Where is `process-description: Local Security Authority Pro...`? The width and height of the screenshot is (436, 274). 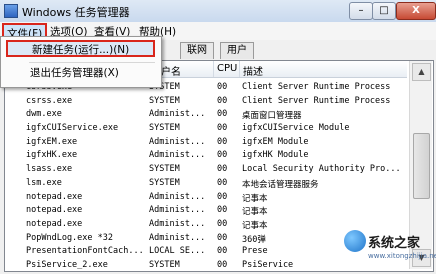 process-description: Local Security Authority Pro... is located at coordinates (321, 169).